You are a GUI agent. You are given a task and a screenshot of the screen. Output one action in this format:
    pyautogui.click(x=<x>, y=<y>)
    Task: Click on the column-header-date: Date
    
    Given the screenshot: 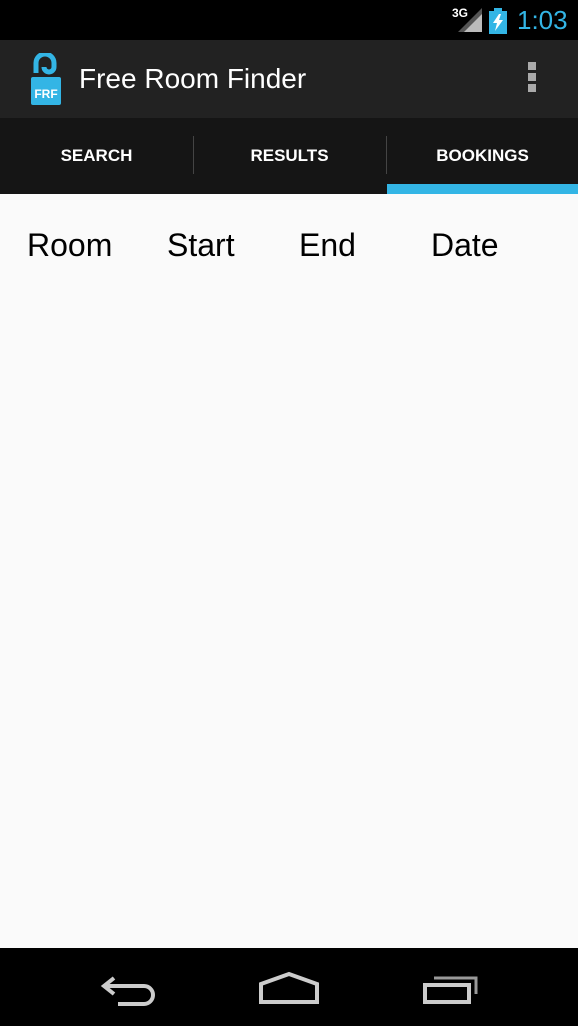 What is the action you would take?
    pyautogui.click(x=465, y=245)
    